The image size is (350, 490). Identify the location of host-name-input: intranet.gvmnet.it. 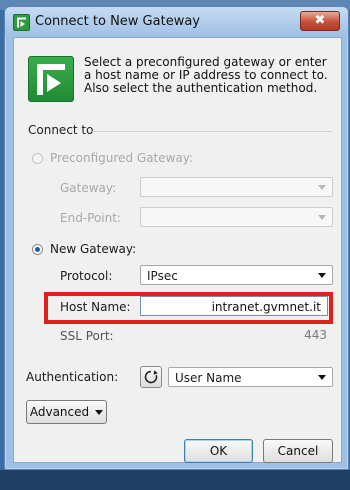
(234, 306).